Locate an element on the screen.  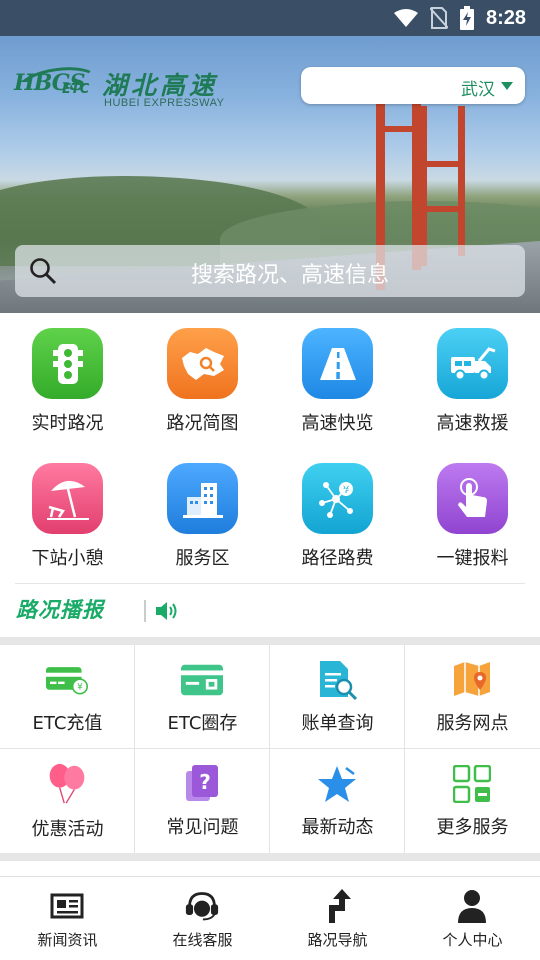
city-label: 武汉 is located at coordinates (478, 90).